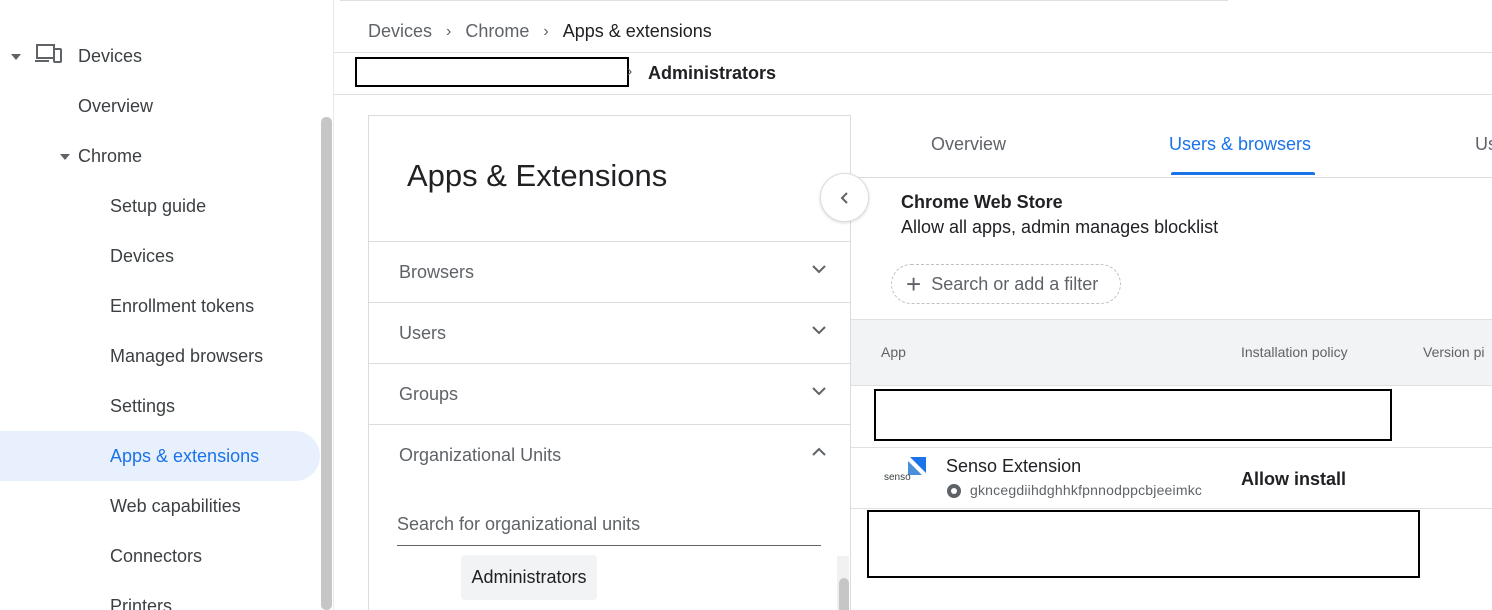 The image size is (1492, 610). I want to click on collapse-panel-button, so click(844, 197).